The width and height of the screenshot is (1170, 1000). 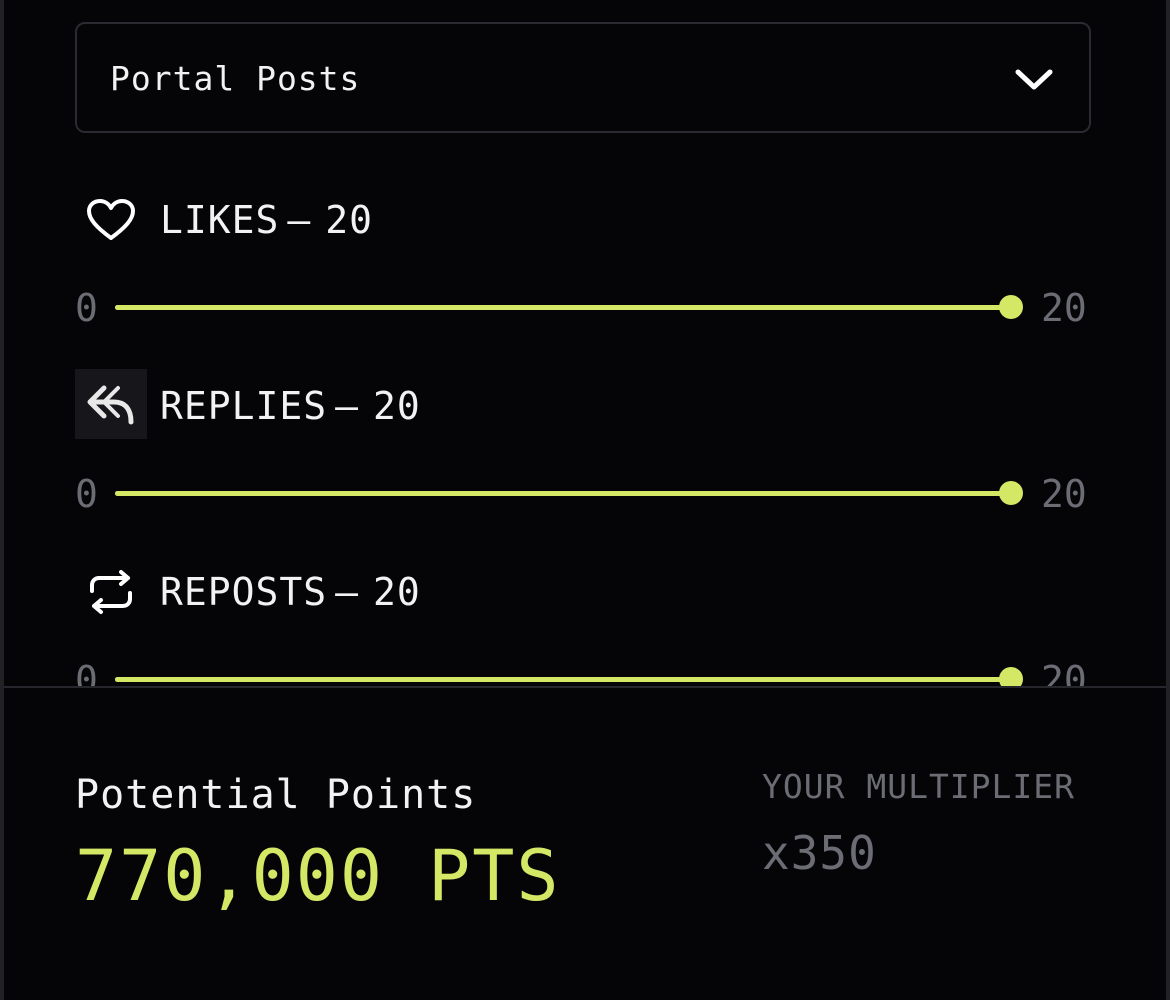 I want to click on metric-label-row: REPOSTS –20, so click(x=290, y=592).